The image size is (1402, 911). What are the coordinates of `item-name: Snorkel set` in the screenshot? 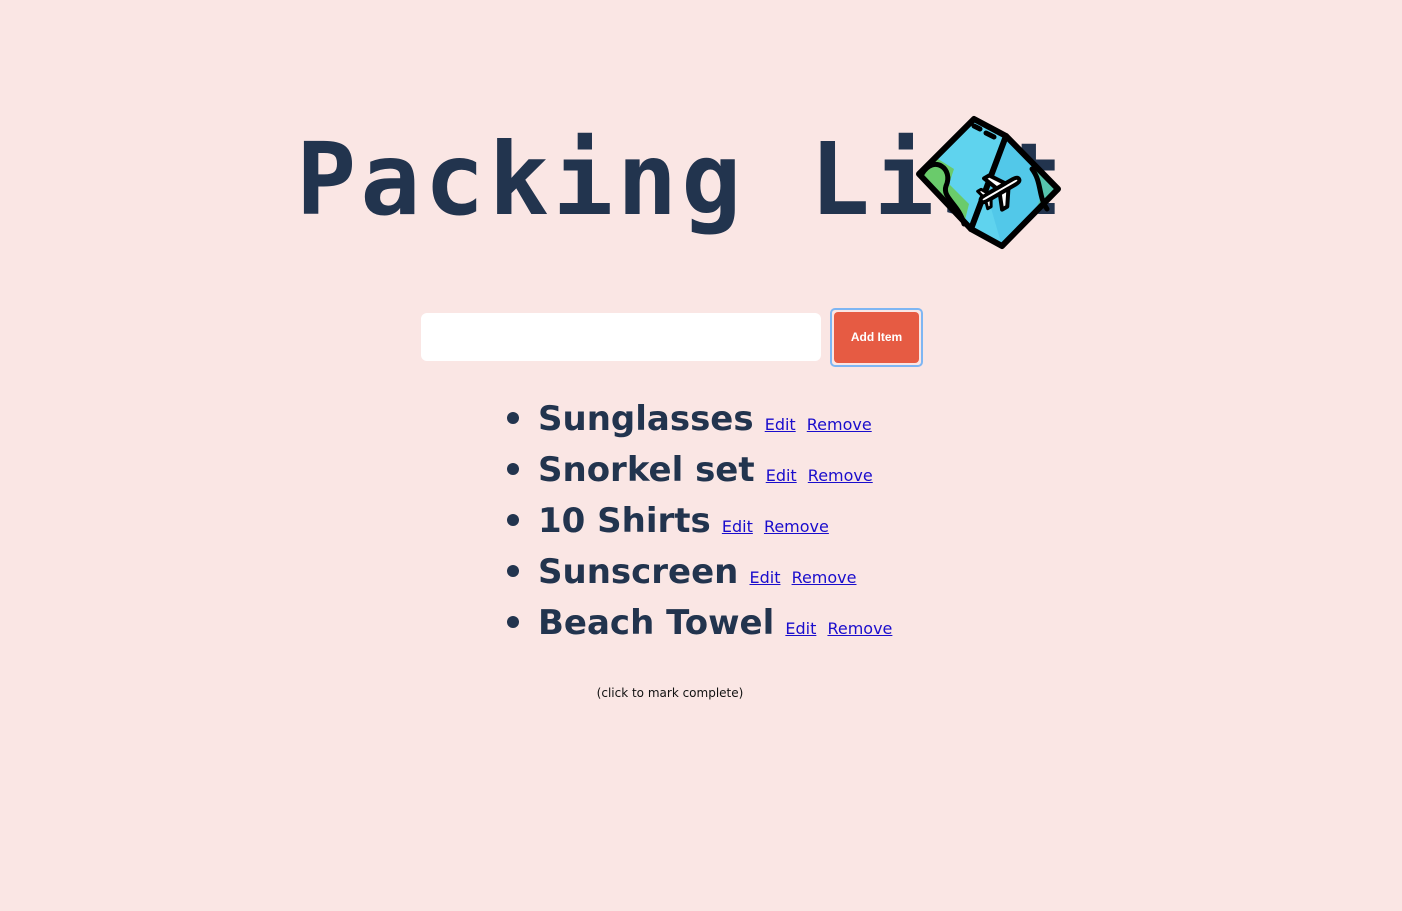 It's located at (646, 470).